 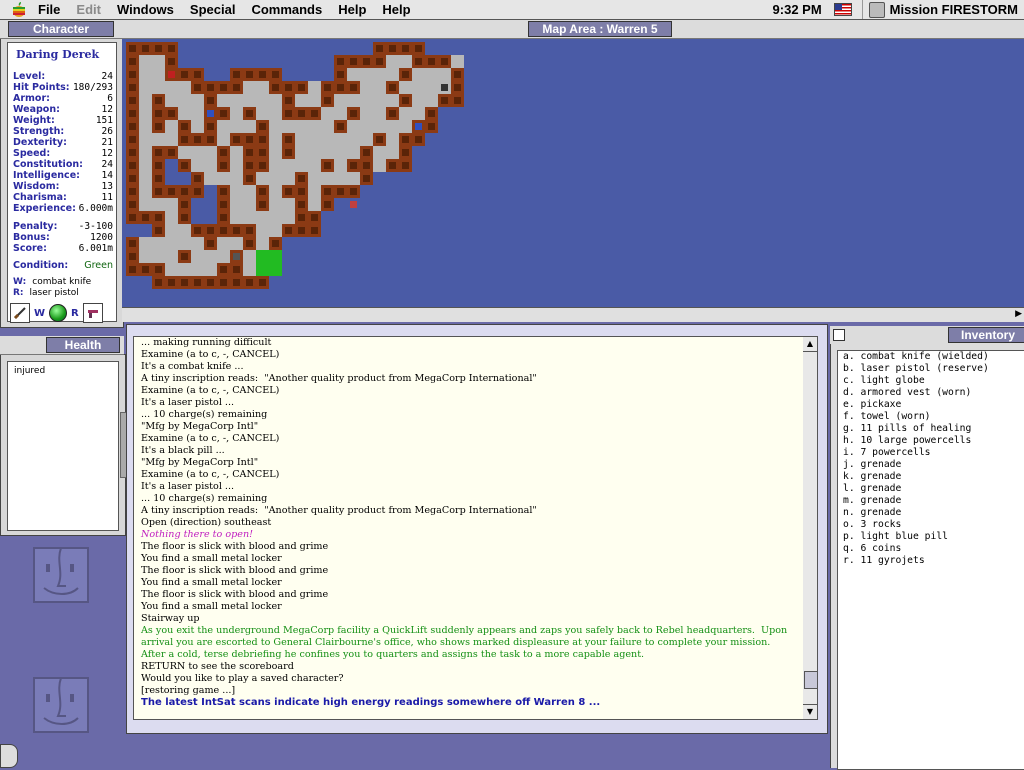 I want to click on menu-file: File, so click(x=49, y=9).